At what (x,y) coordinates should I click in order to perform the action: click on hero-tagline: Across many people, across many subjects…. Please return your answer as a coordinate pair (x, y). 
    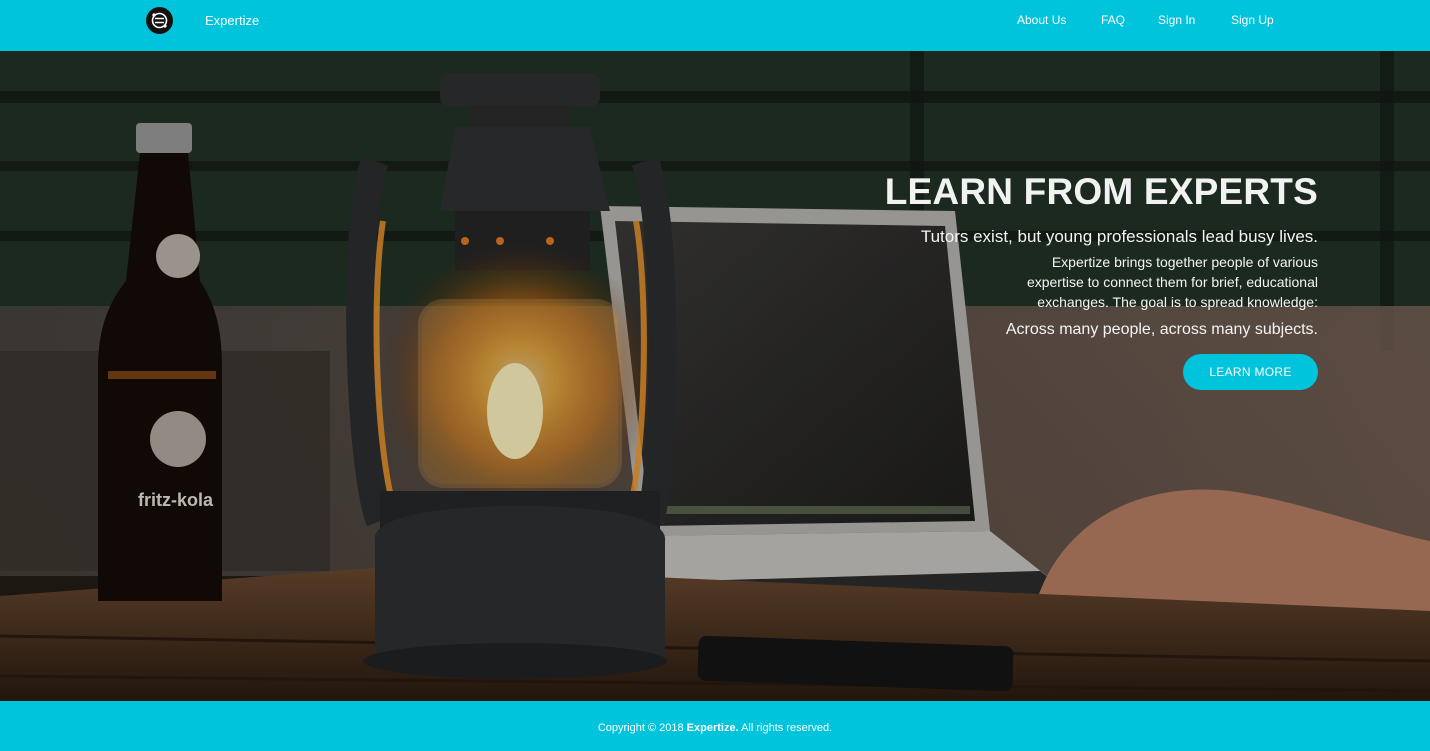
    Looking at the image, I should click on (1161, 329).